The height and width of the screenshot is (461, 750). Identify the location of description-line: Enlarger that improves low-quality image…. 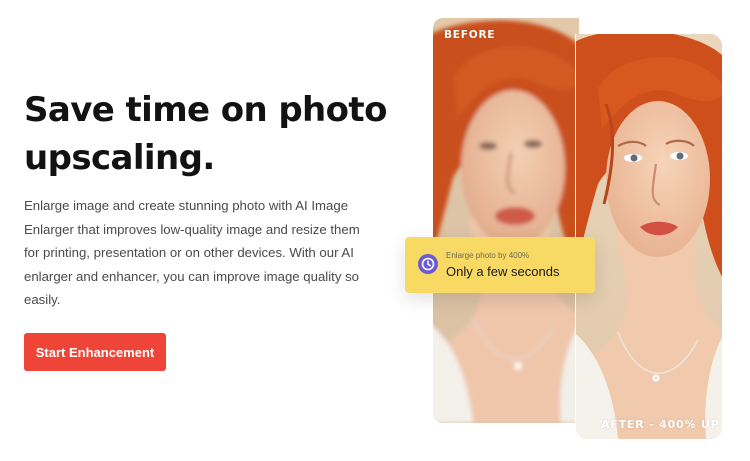
(192, 229).